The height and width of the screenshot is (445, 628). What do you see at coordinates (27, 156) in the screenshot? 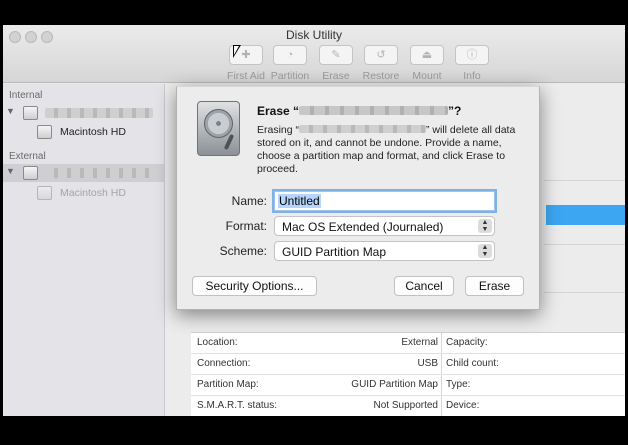
I see `sidebar-section-external: External` at bounding box center [27, 156].